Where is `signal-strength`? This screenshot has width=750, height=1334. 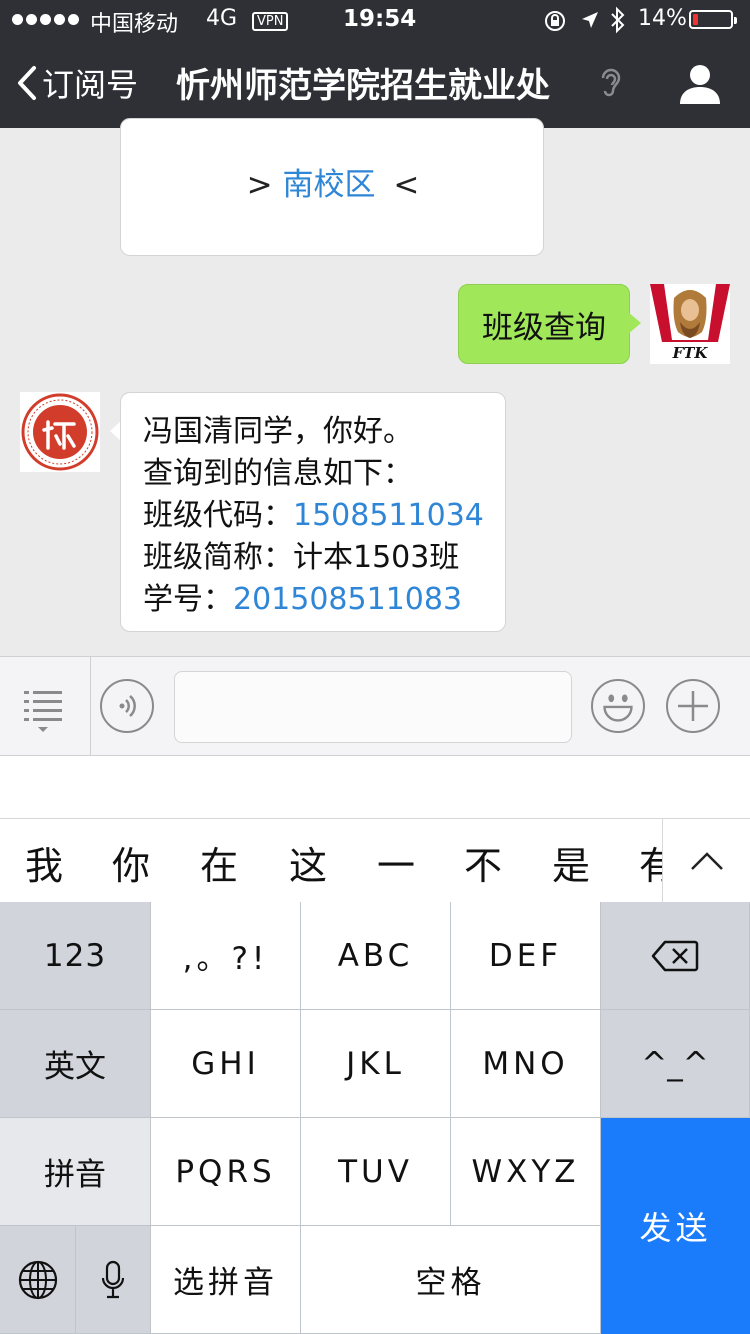
signal-strength is located at coordinates (47, 18).